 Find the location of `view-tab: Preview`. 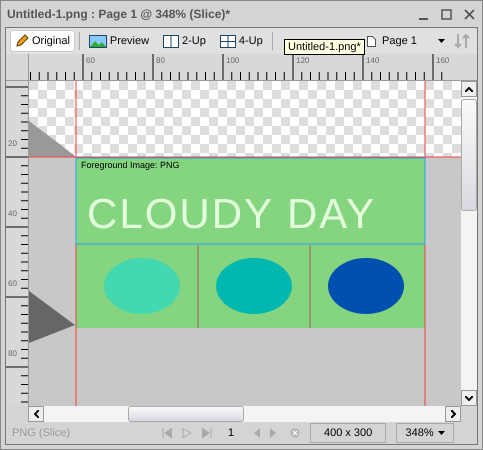

view-tab: Preview is located at coordinates (119, 41).